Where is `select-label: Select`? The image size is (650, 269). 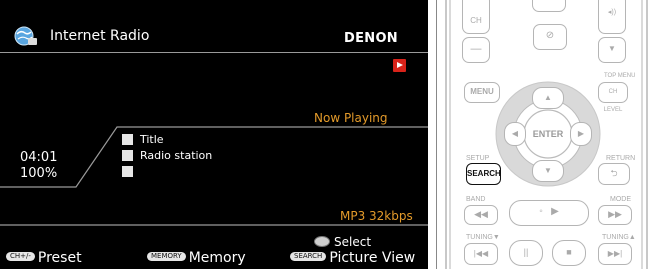 select-label: Select is located at coordinates (353, 242).